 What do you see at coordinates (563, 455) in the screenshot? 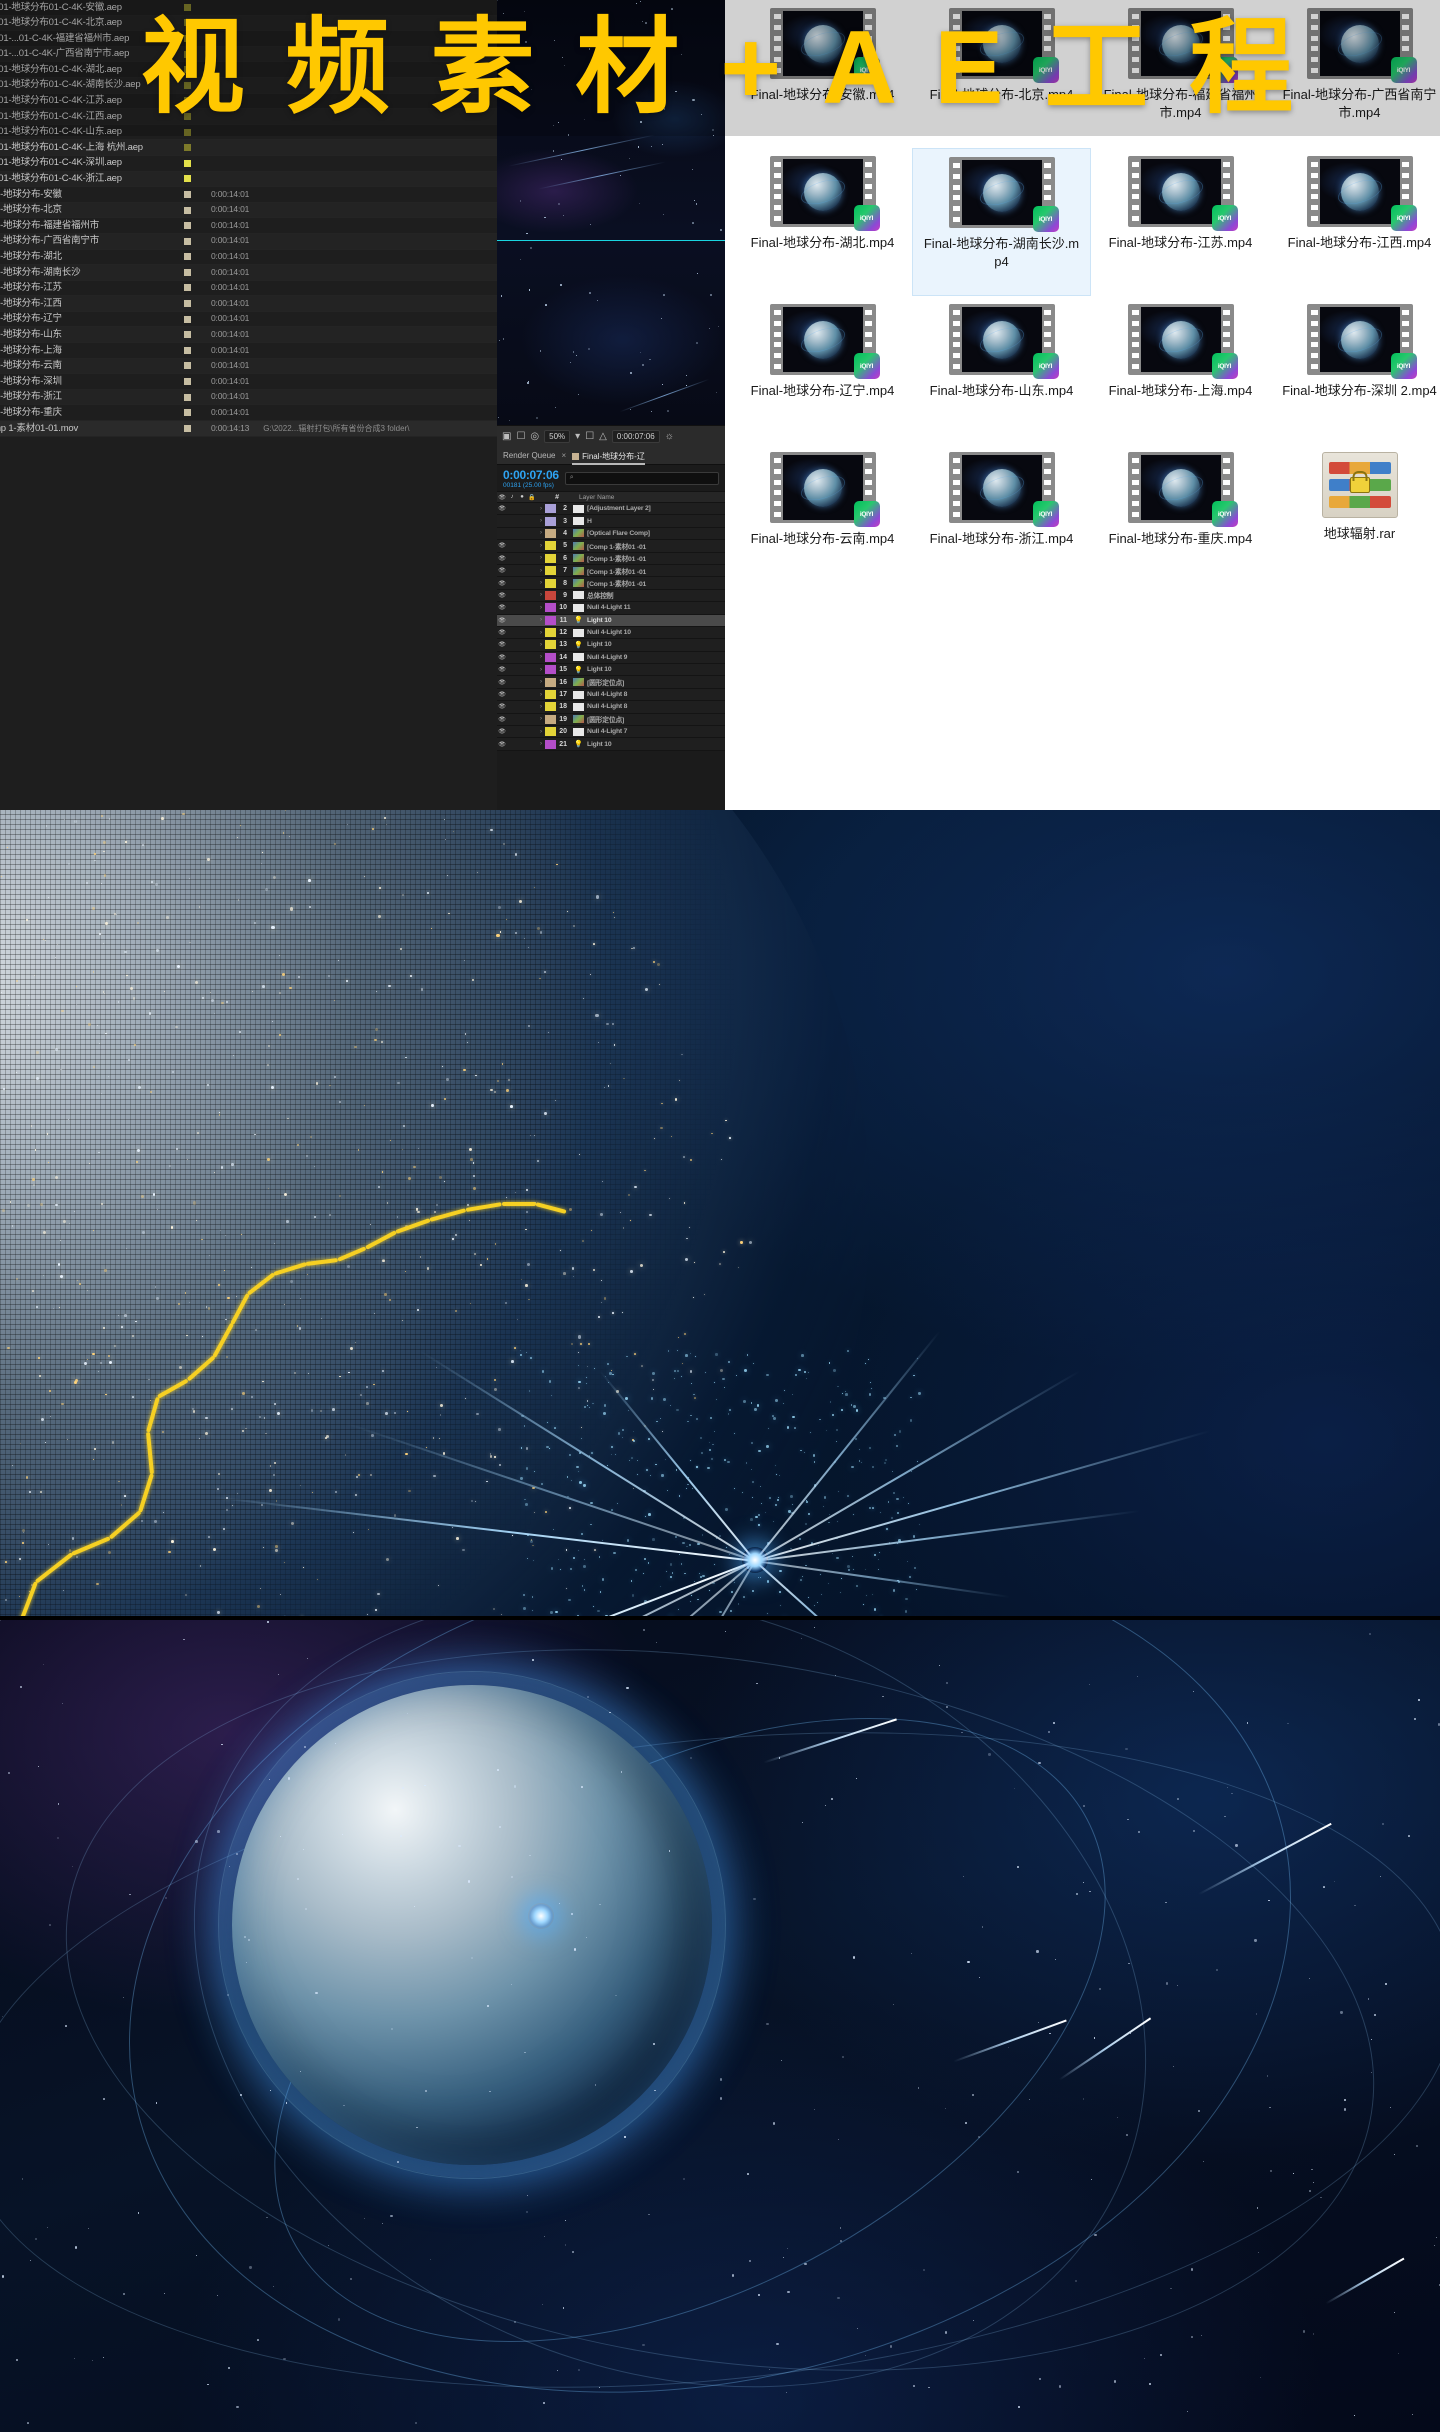
I see `tab-close-icon: ×` at bounding box center [563, 455].